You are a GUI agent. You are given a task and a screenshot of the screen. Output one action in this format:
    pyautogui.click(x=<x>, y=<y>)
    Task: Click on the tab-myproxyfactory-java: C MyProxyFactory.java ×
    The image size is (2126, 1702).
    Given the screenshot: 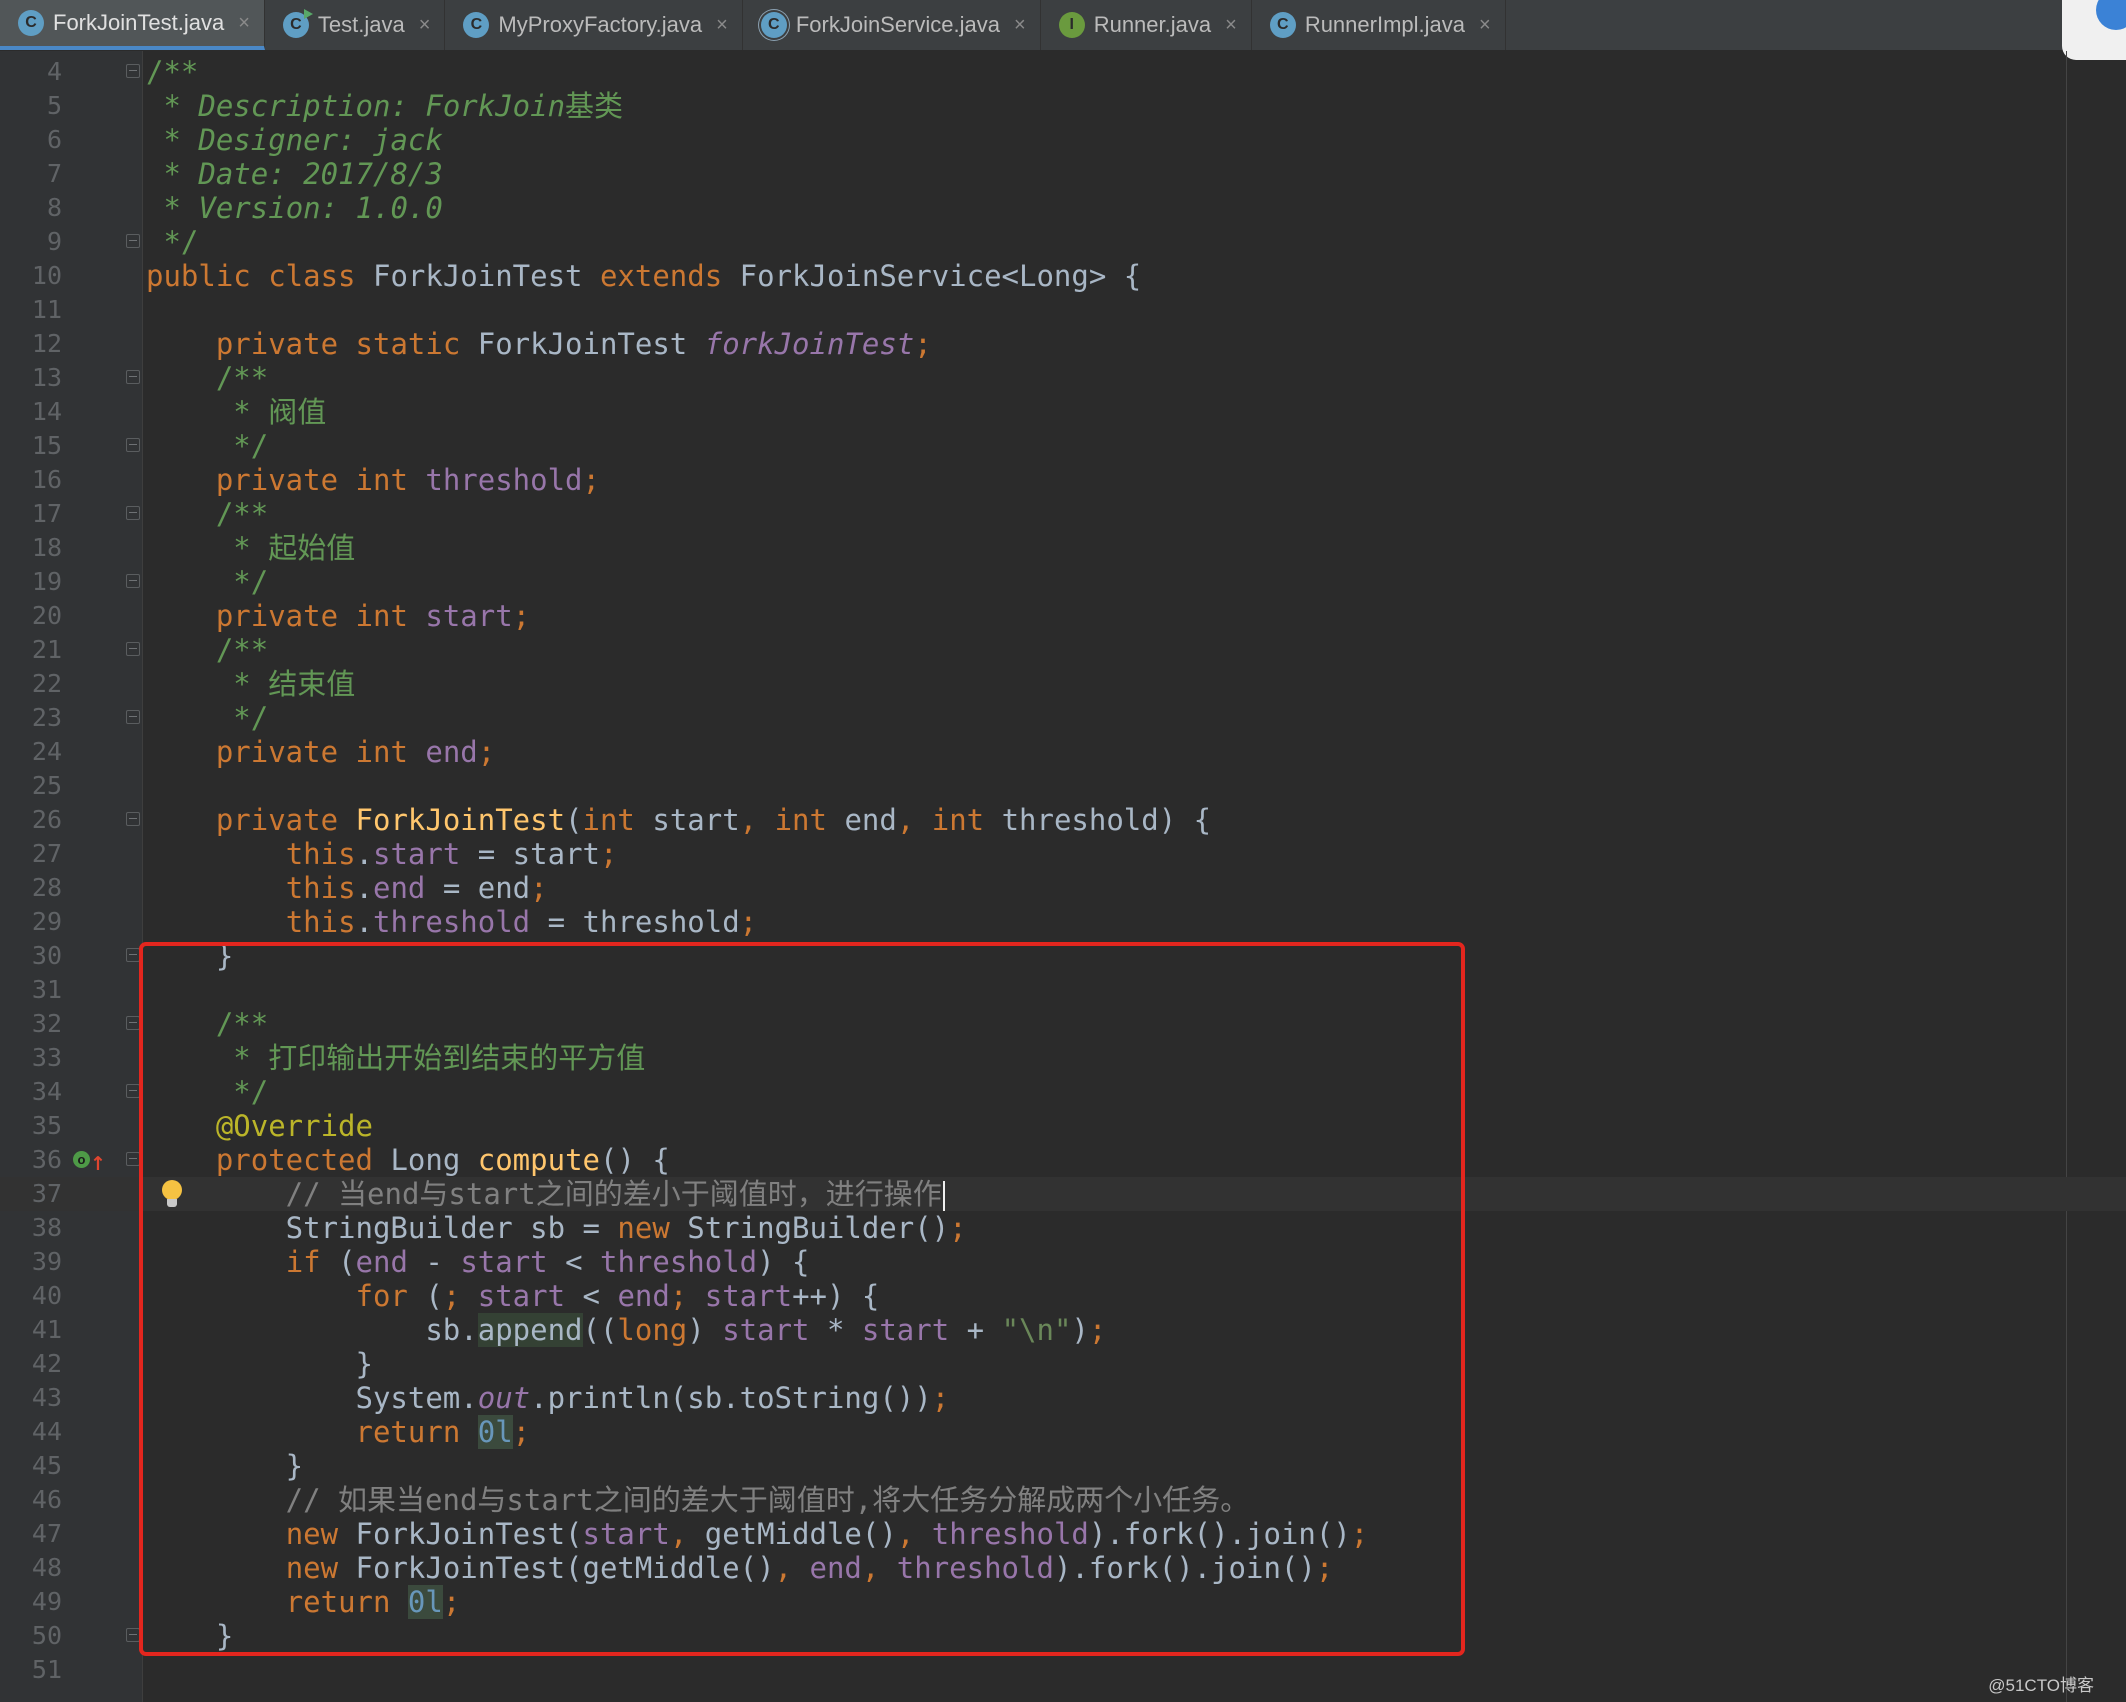 What is the action you would take?
    pyautogui.click(x=594, y=25)
    